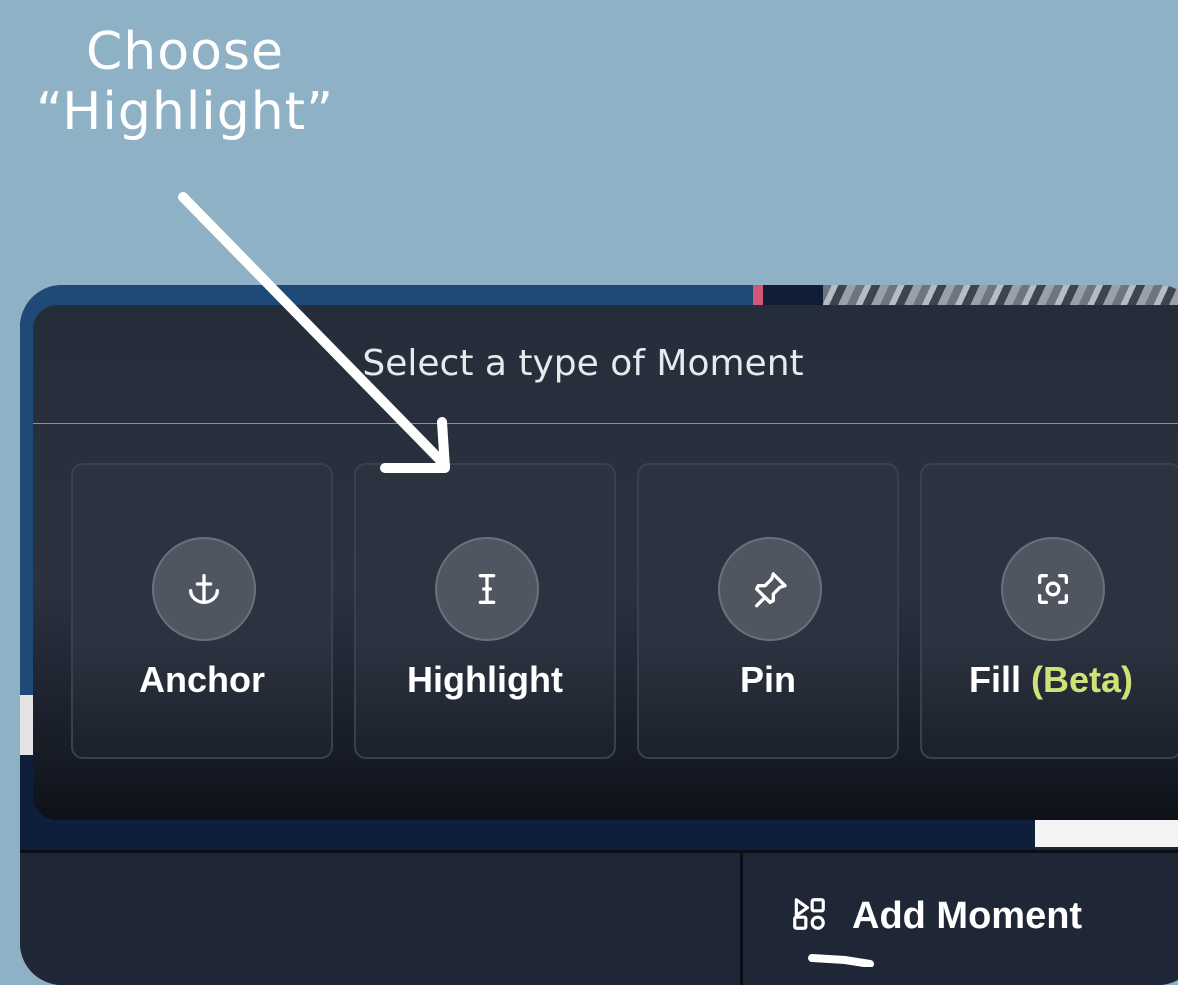 This screenshot has height=985, width=1178. I want to click on instruction-text: Choose “Highlight”, so click(185, 82).